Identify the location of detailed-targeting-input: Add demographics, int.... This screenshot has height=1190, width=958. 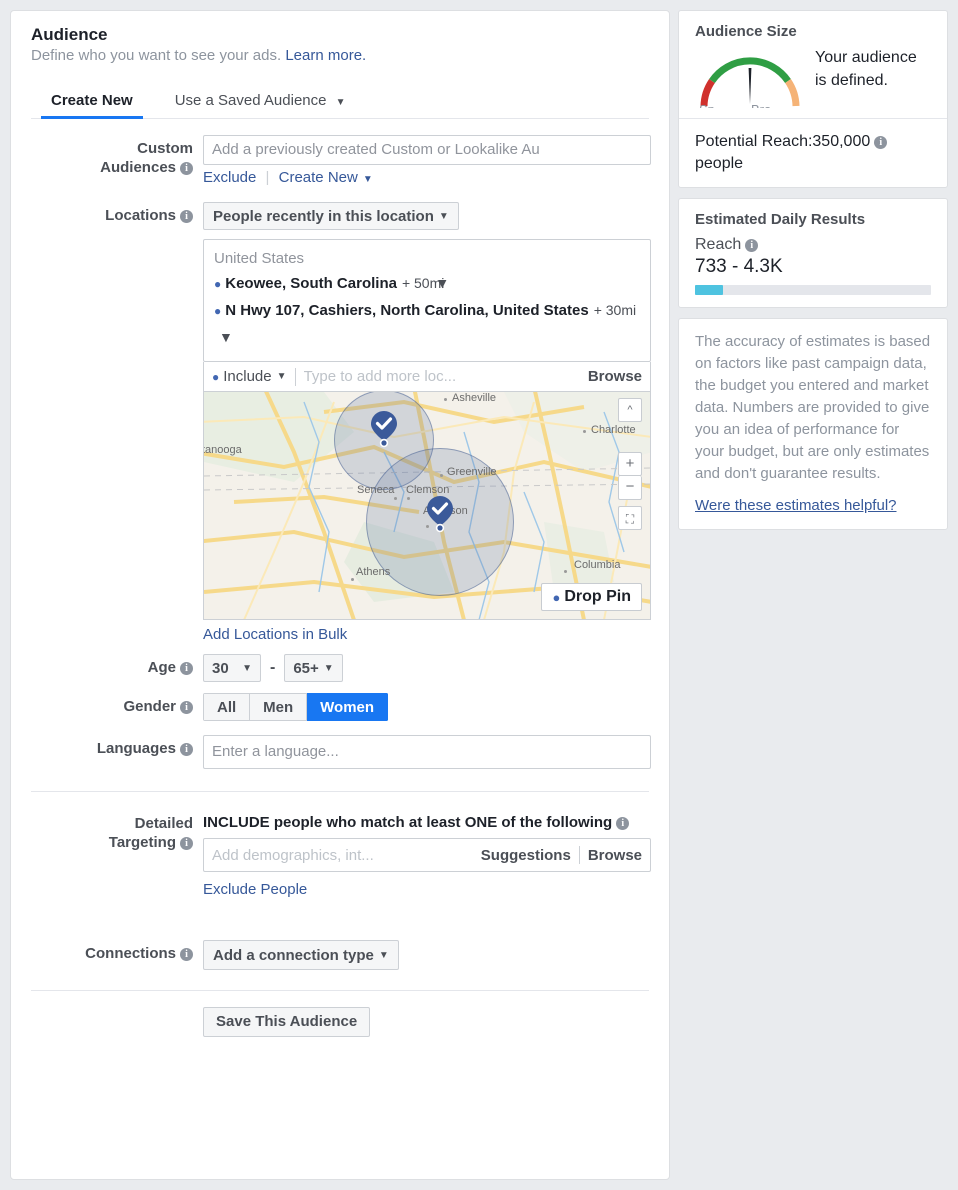
(346, 855).